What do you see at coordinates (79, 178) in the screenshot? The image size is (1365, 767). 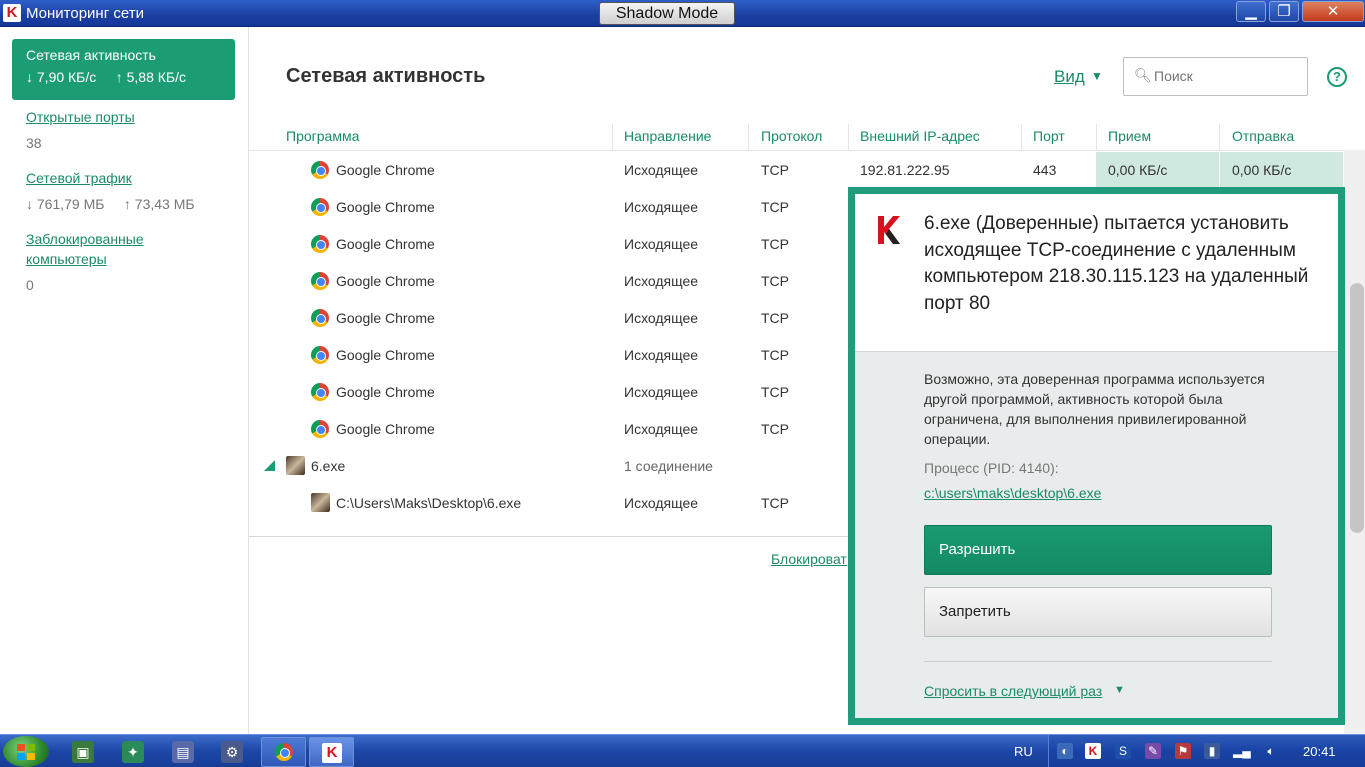 I see `sidebar-item-network-traffic: Сетевой трафик` at bounding box center [79, 178].